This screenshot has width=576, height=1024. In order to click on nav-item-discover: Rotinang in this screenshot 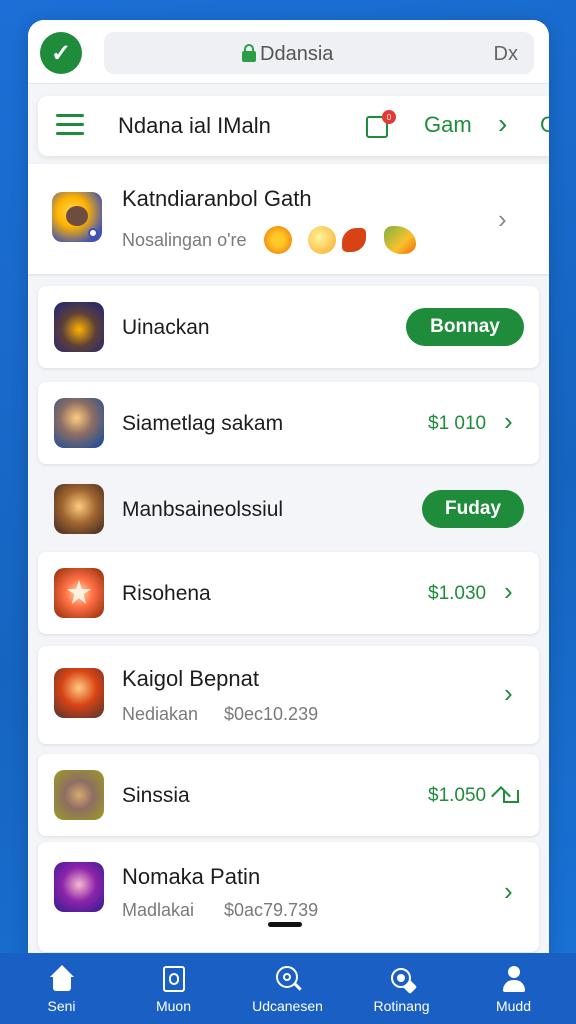, I will do `click(401, 988)`.